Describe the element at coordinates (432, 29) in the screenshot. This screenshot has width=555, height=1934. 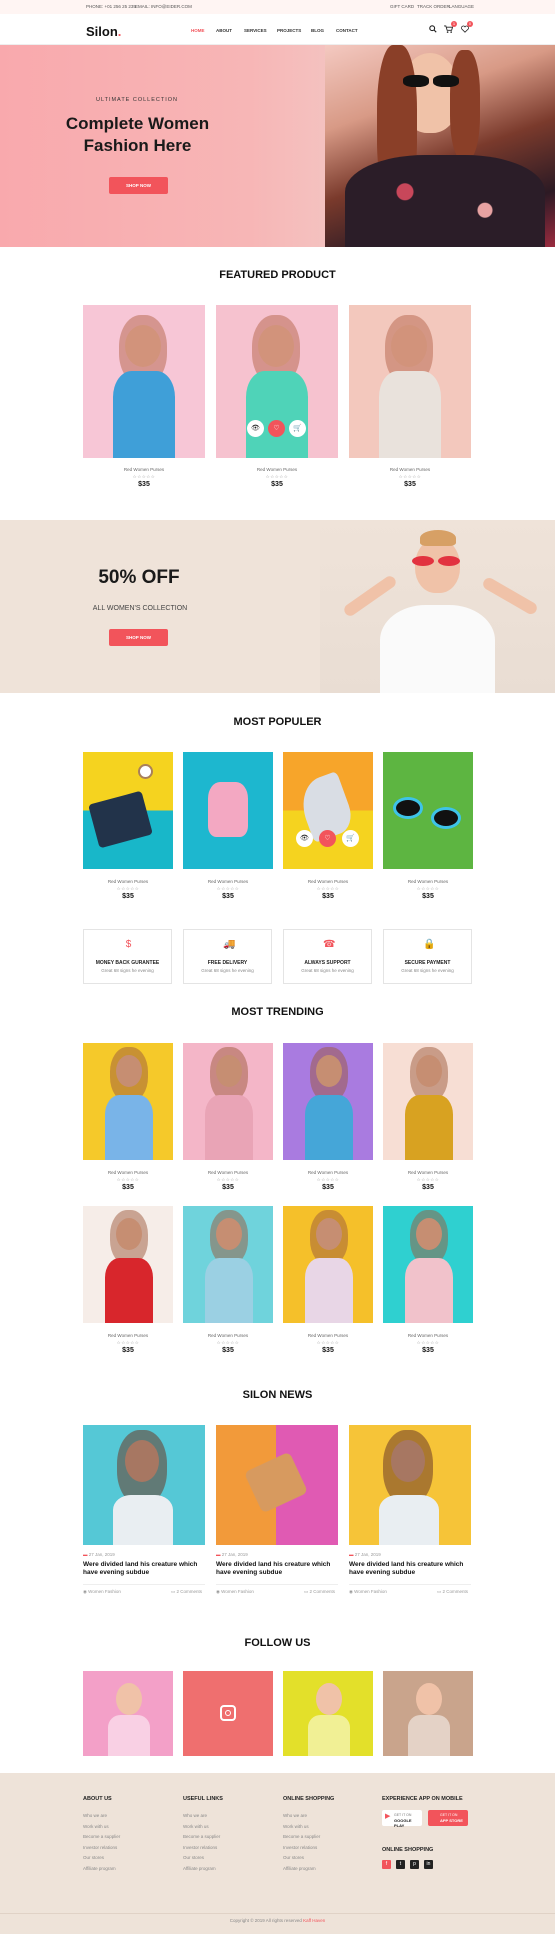
I see `search-icon` at that location.